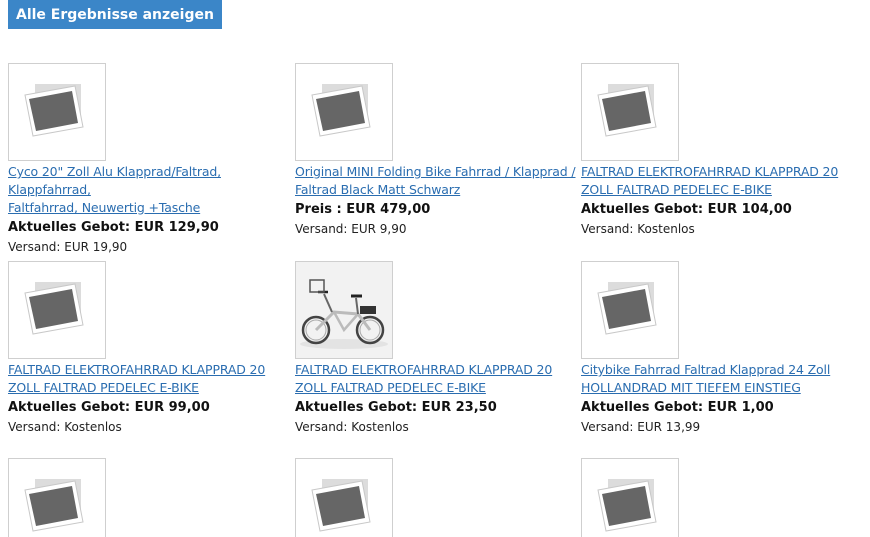  Describe the element at coordinates (641, 427) in the screenshot. I see `item-shipping: Versand: EUR 13,99` at that location.